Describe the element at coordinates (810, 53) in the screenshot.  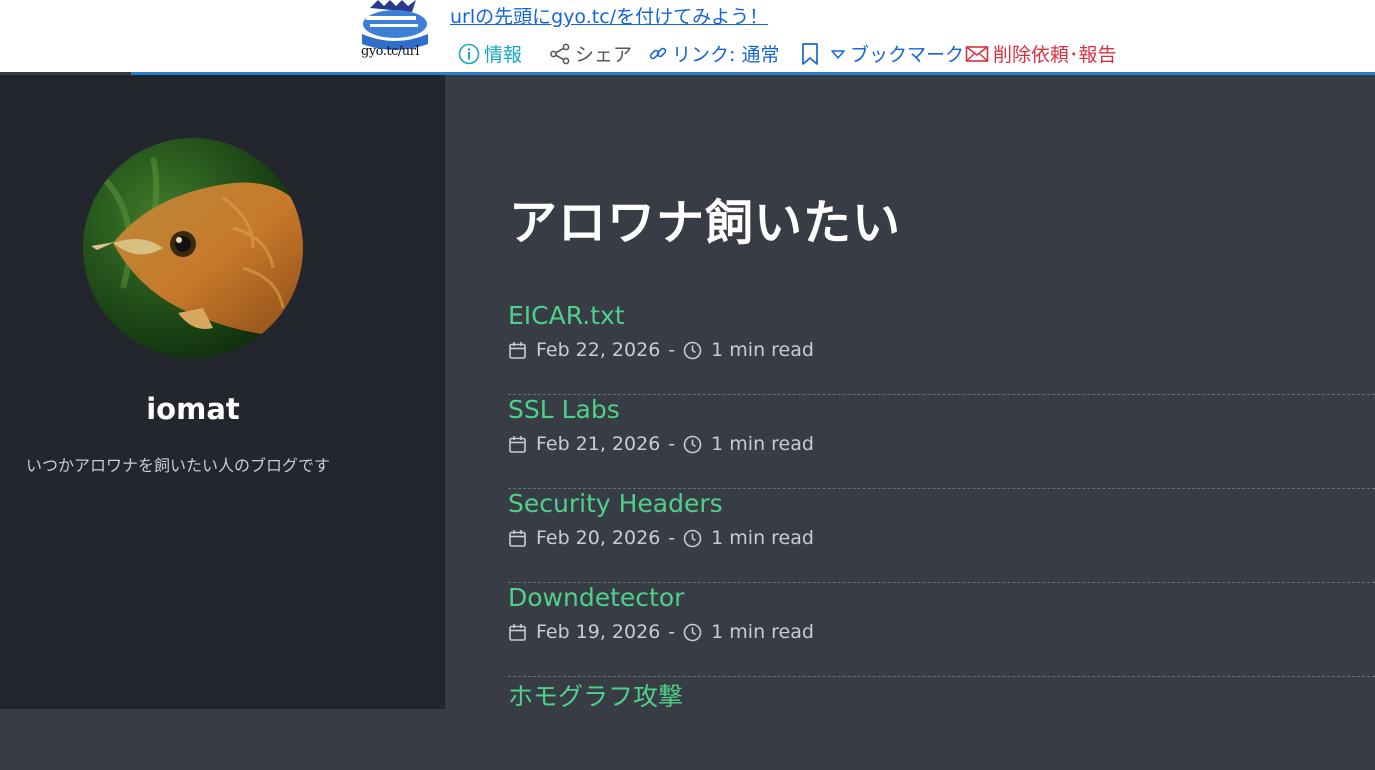
I see `bookmark-icon` at that location.